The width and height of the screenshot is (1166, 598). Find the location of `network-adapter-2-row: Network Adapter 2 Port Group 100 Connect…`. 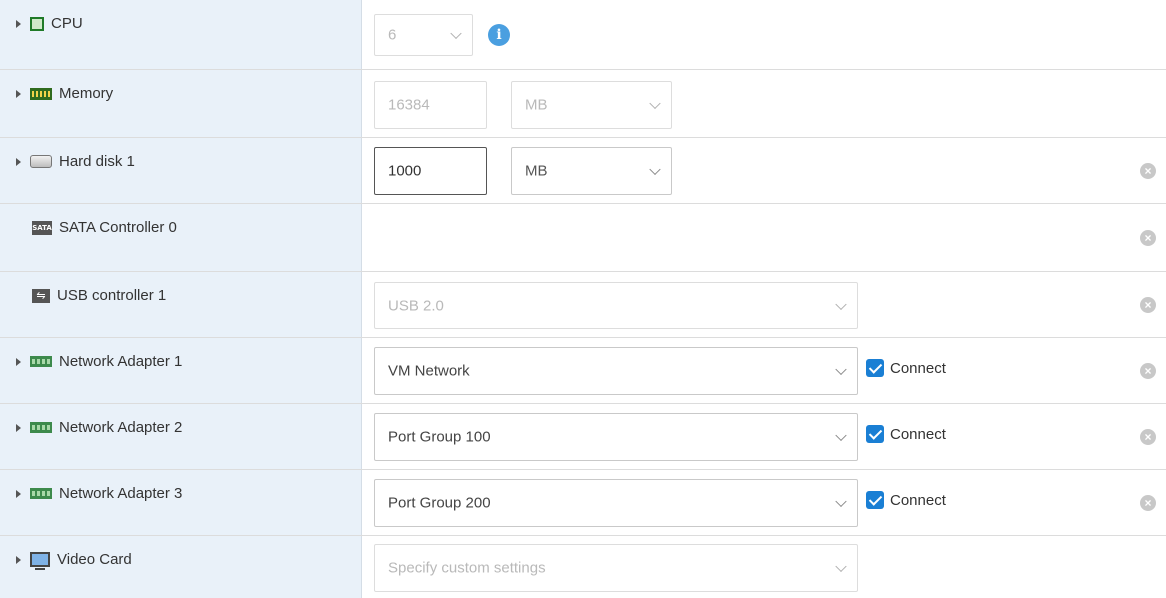

network-adapter-2-row: Network Adapter 2 Port Group 100 Connect… is located at coordinates (583, 437).